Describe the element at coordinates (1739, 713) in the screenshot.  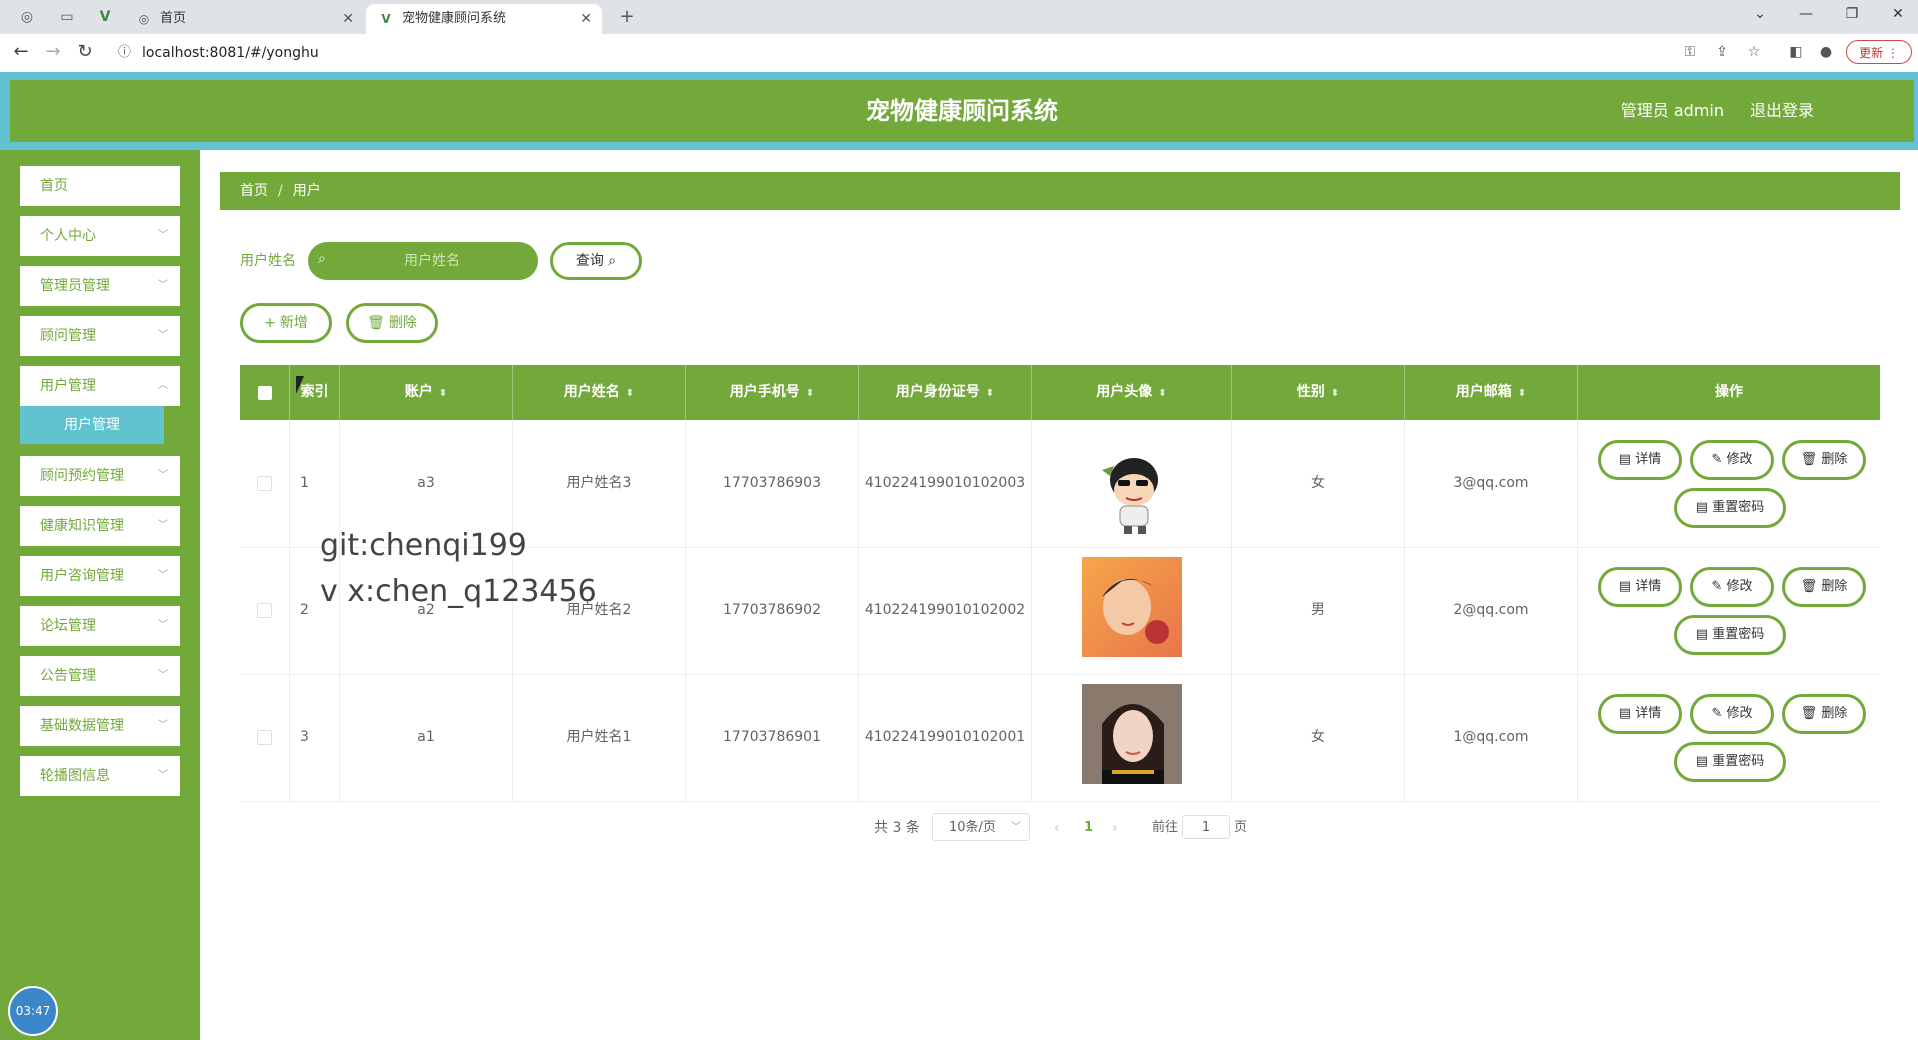
I see `edit-label: 修改` at that location.